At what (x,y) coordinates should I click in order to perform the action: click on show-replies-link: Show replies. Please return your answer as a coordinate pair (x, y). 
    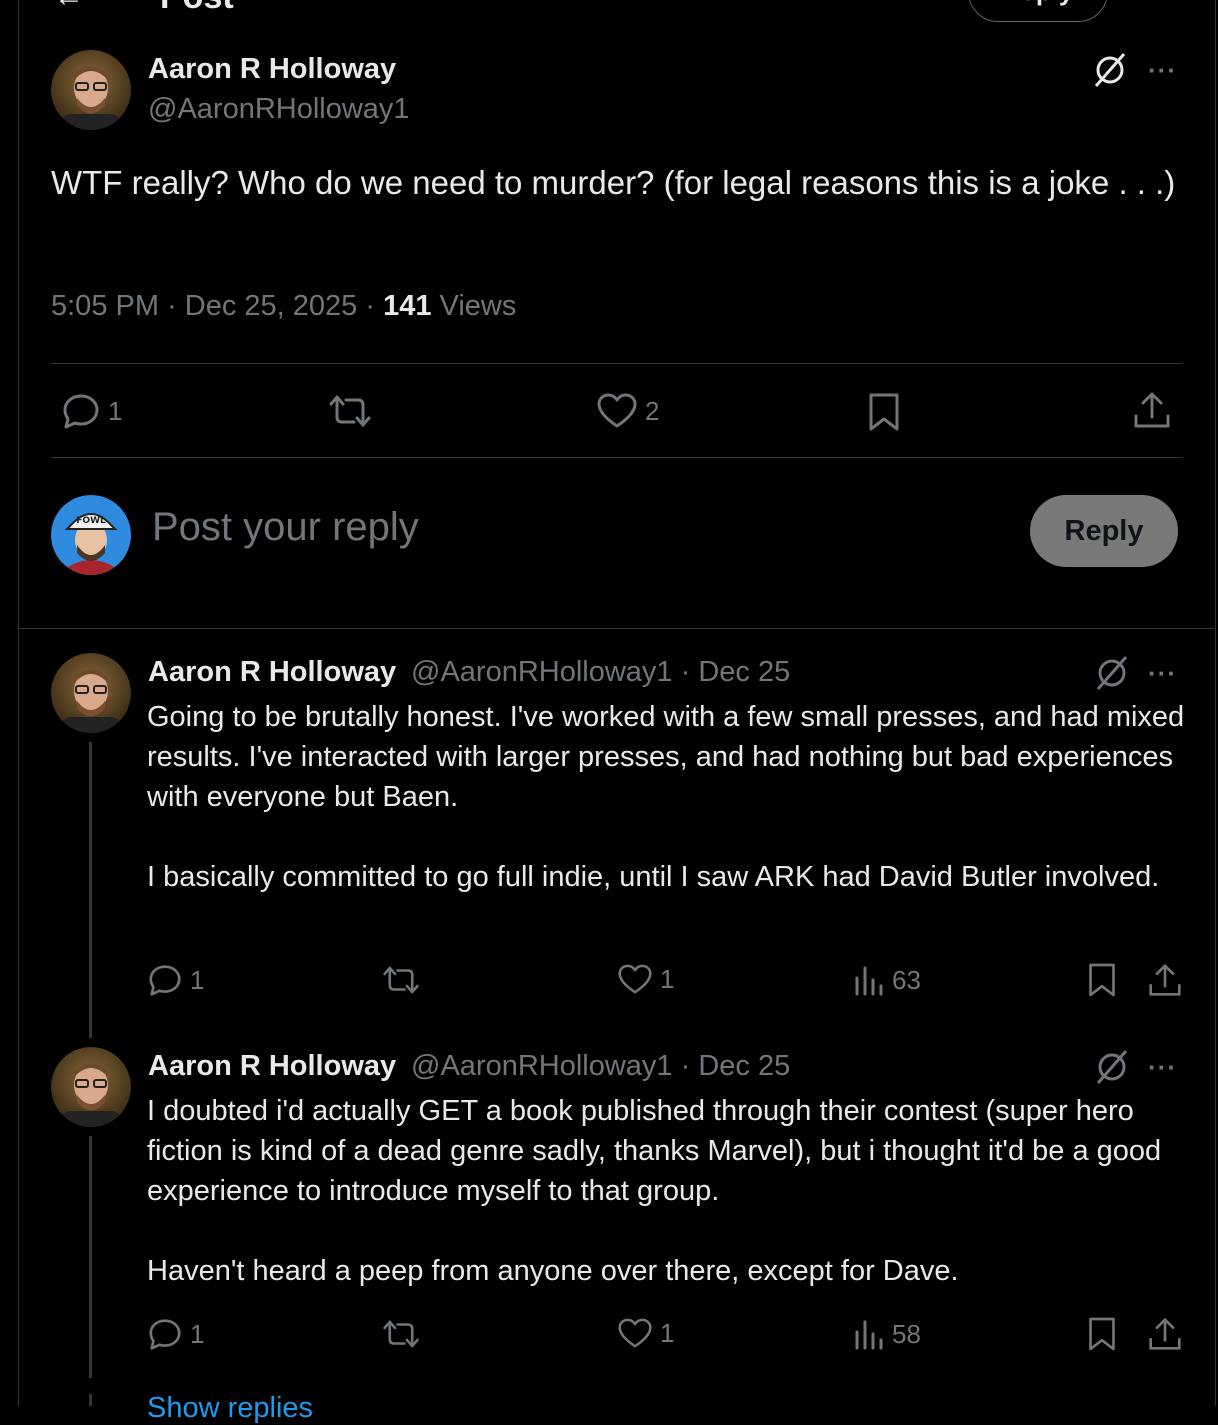
    Looking at the image, I should click on (230, 1408).